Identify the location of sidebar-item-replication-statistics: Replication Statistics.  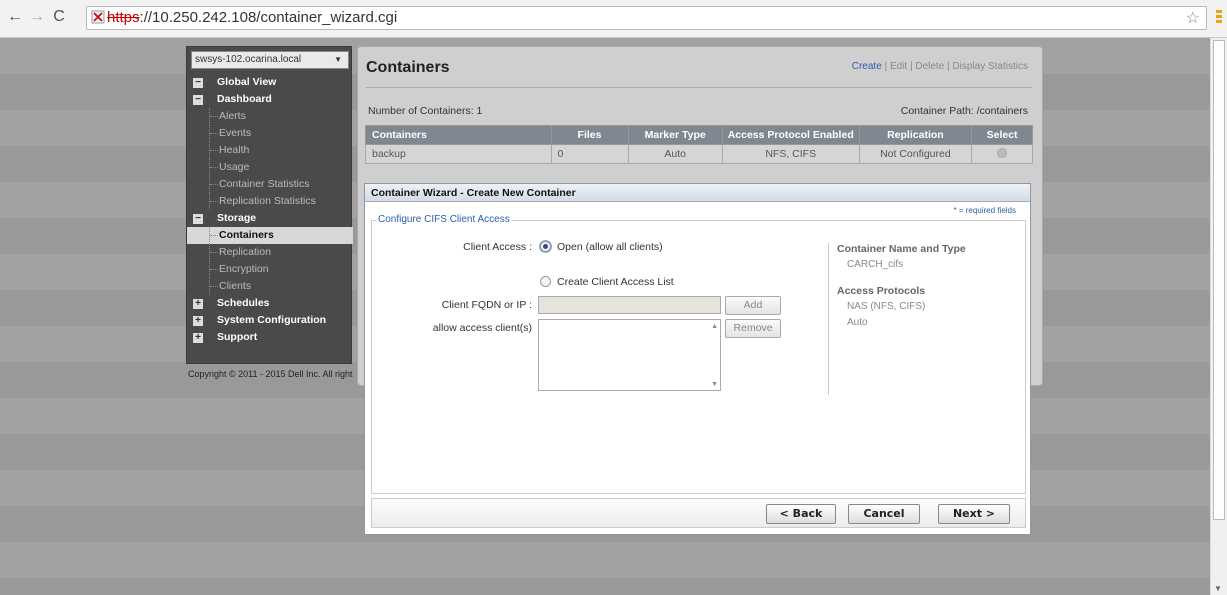
(270, 201).